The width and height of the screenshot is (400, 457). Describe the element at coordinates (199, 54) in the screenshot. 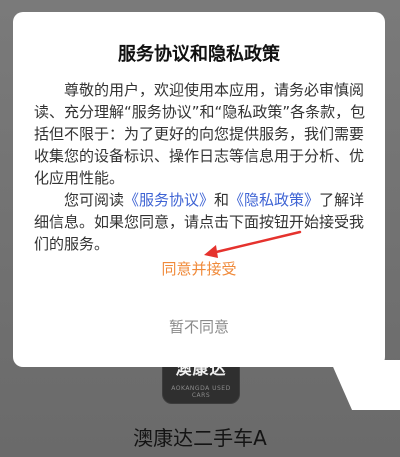

I see `dialog-title: 服务协议和隐私政策` at that location.